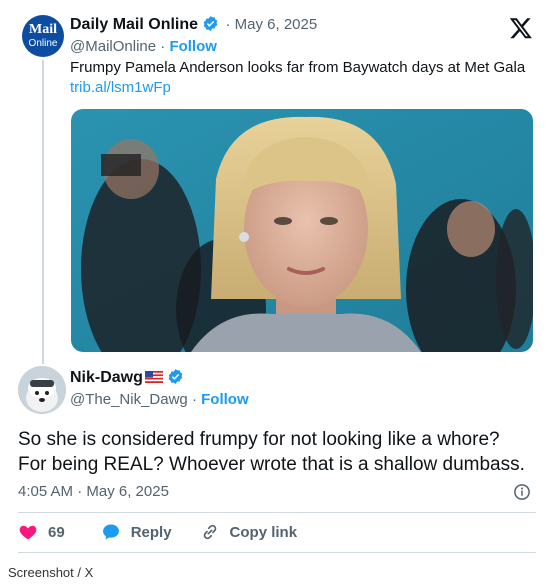 This screenshot has height=584, width=556. Describe the element at coordinates (28, 532) in the screenshot. I see `heart-icon` at that location.